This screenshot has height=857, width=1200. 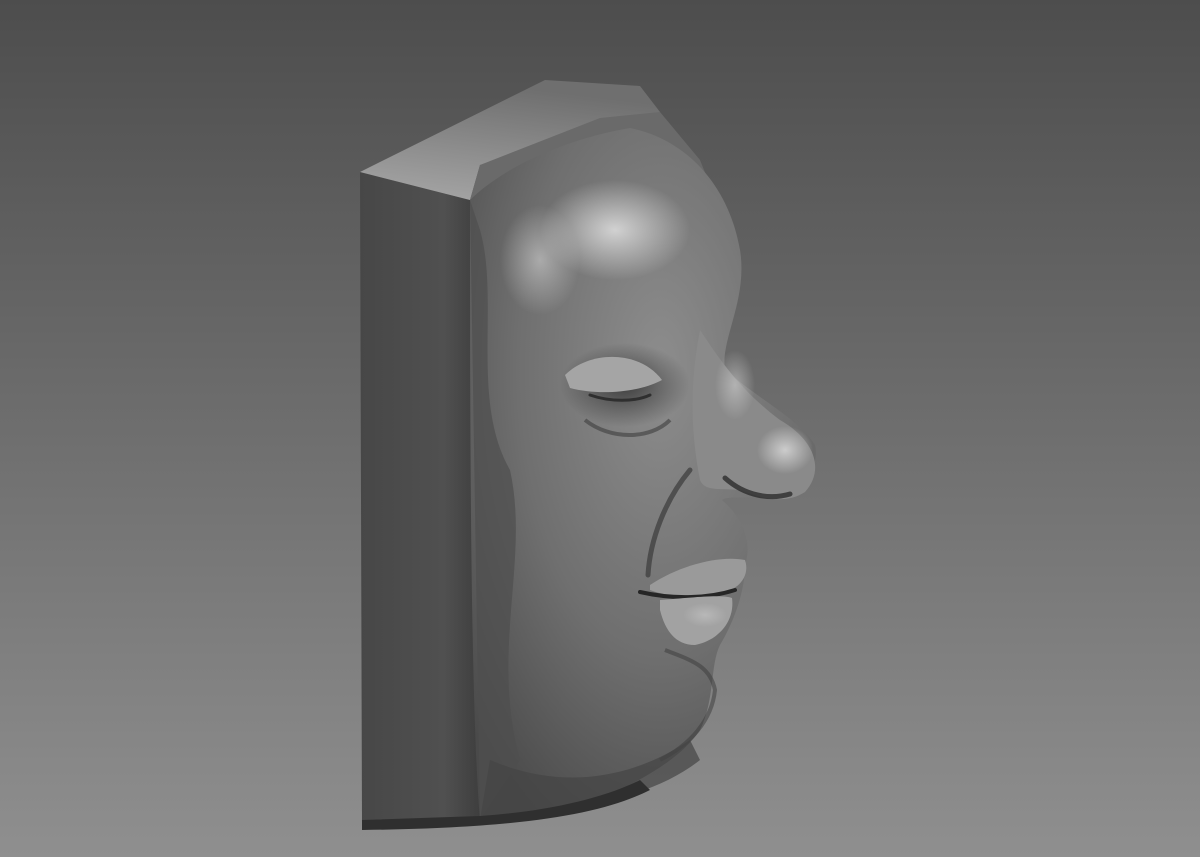 I want to click on nose-bridge-highlight, so click(x=735, y=385).